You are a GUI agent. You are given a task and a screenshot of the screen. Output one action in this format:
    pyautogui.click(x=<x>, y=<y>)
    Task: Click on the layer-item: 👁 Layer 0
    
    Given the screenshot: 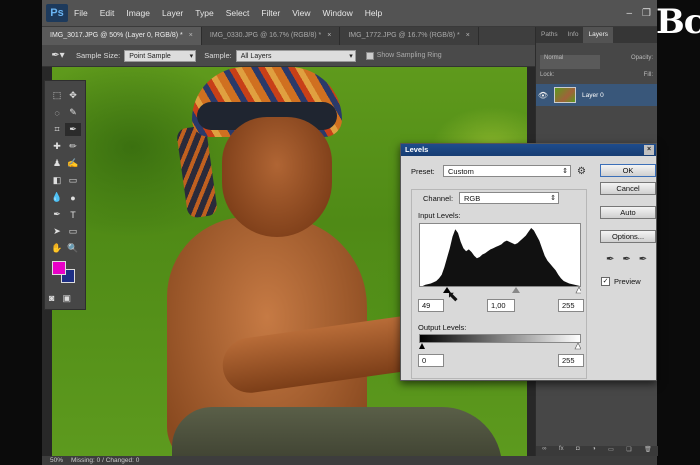 What is the action you would take?
    pyautogui.click(x=596, y=95)
    